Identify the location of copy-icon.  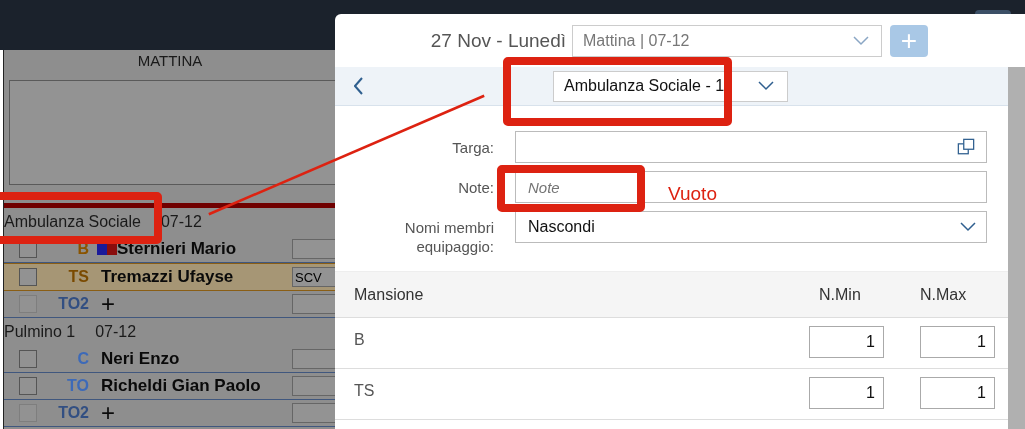
(966, 147).